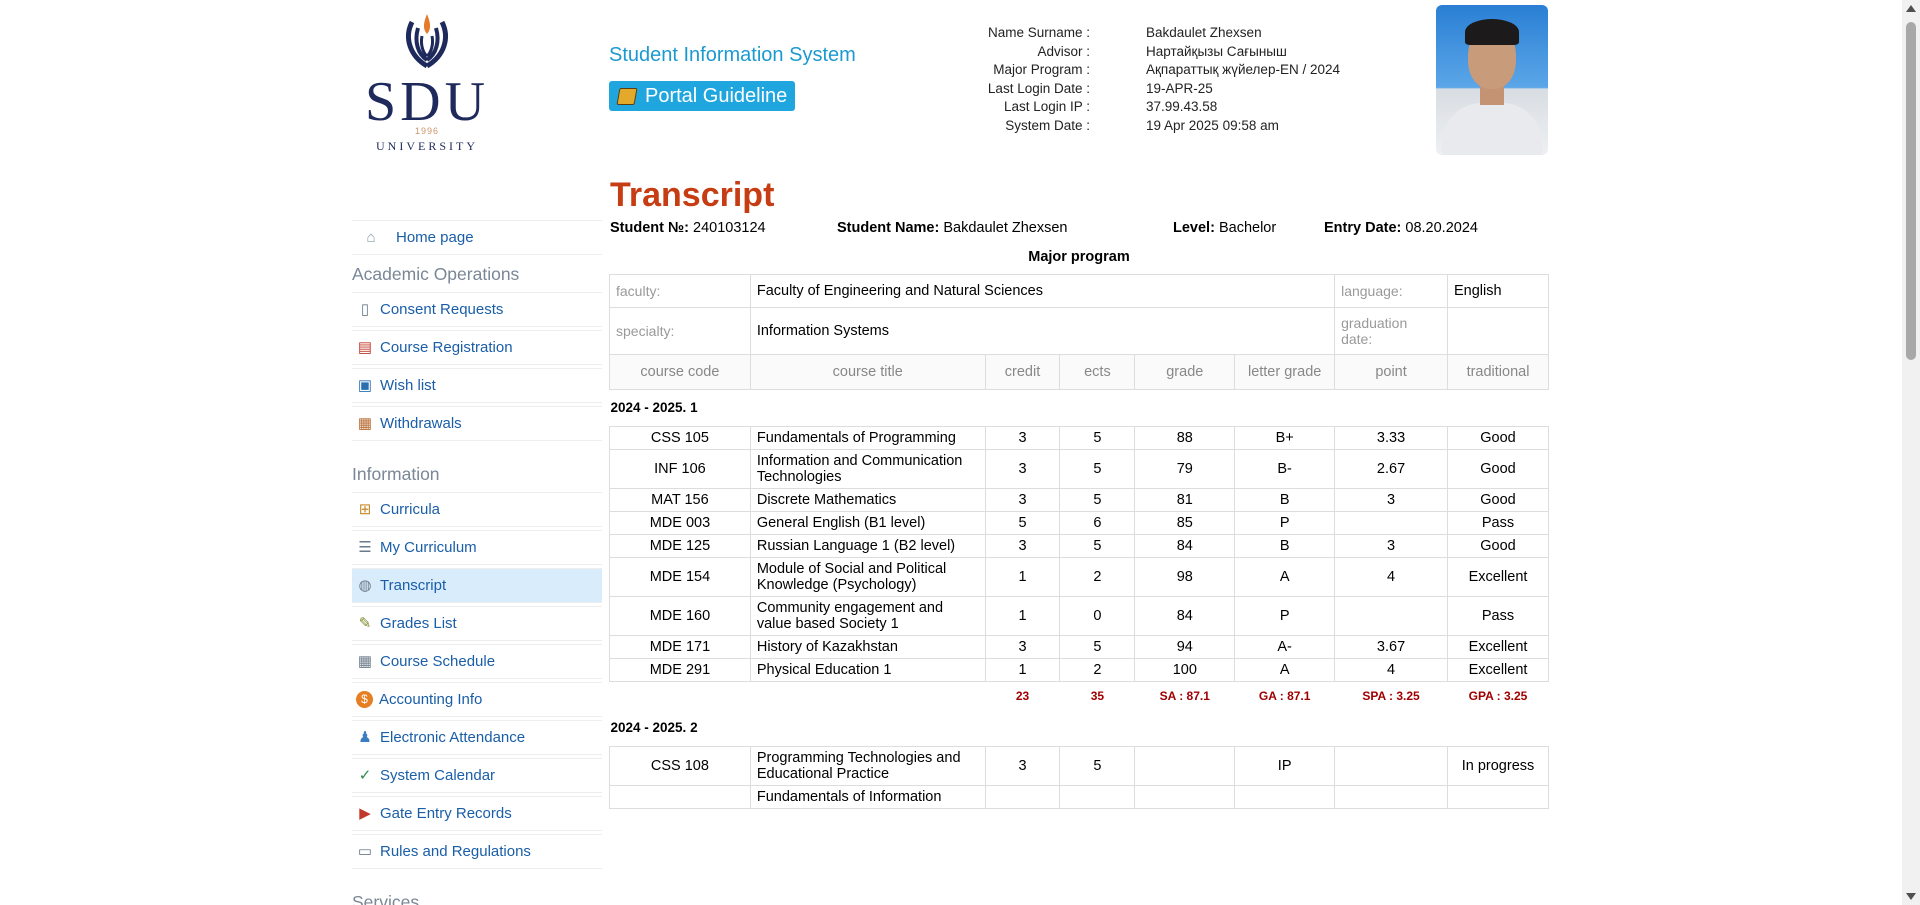 Image resolution: width=1920 pixels, height=905 pixels. Describe the element at coordinates (477, 851) in the screenshot. I see `sidebar-item-rules-and-regulations: ▭ Rules and Regulations` at that location.